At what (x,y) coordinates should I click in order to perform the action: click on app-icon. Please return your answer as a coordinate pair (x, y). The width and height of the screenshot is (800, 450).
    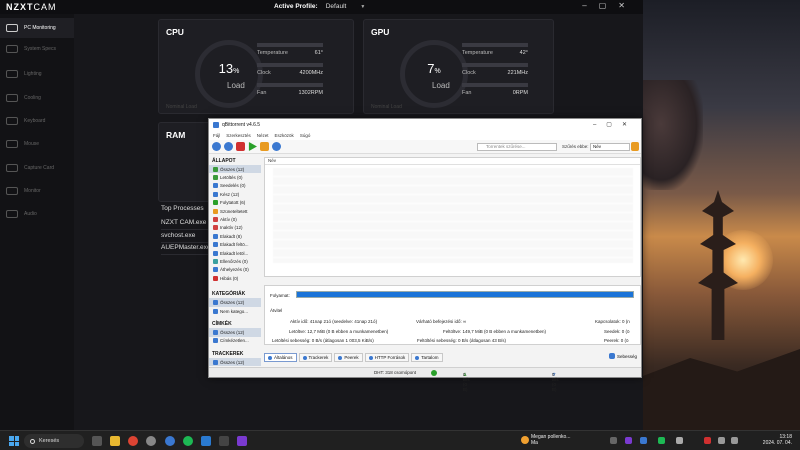
    Looking at the image, I should click on (206, 441).